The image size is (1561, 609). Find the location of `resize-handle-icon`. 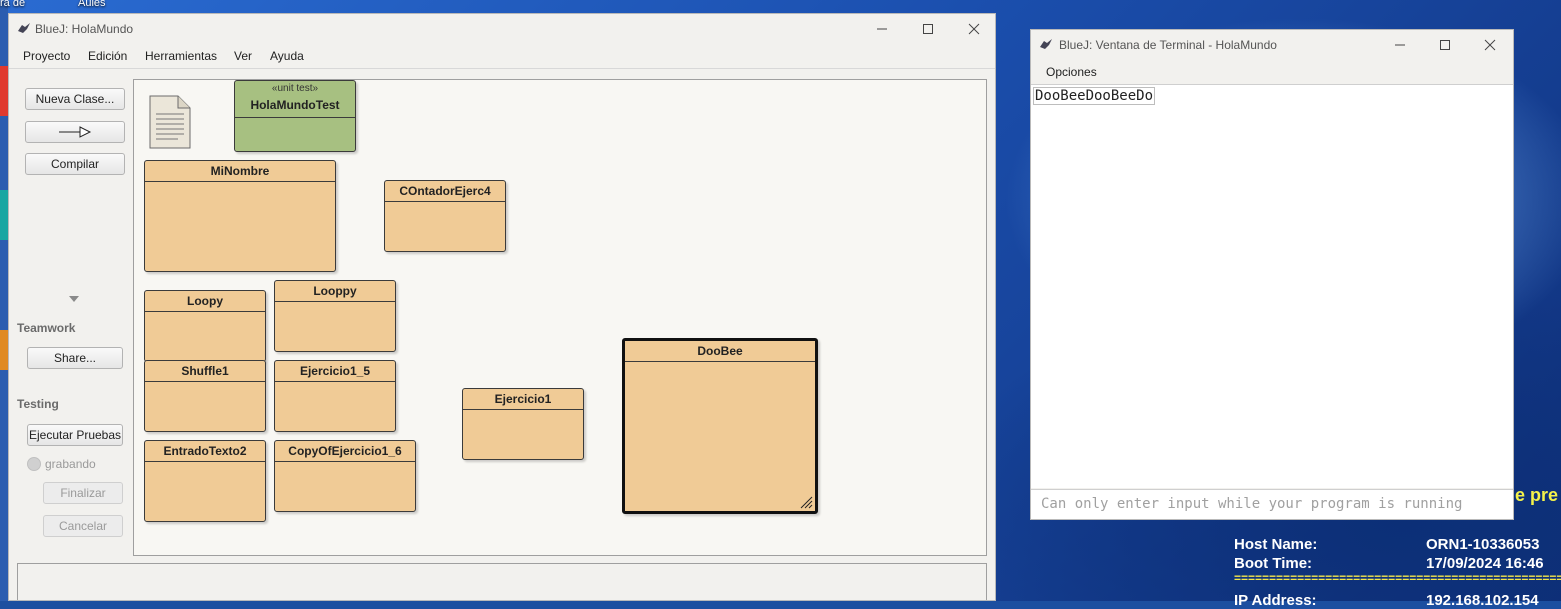

resize-handle-icon is located at coordinates (806, 502).